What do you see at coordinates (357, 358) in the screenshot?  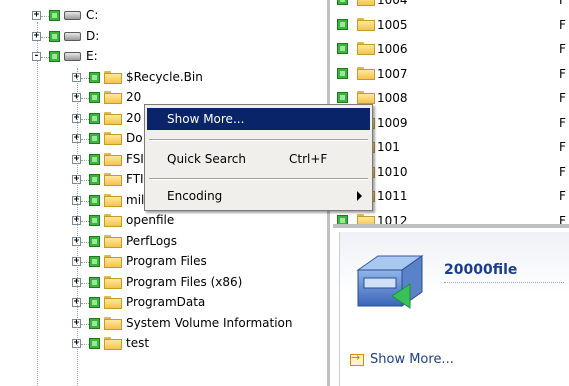 I see `arrow-right-icon` at bounding box center [357, 358].